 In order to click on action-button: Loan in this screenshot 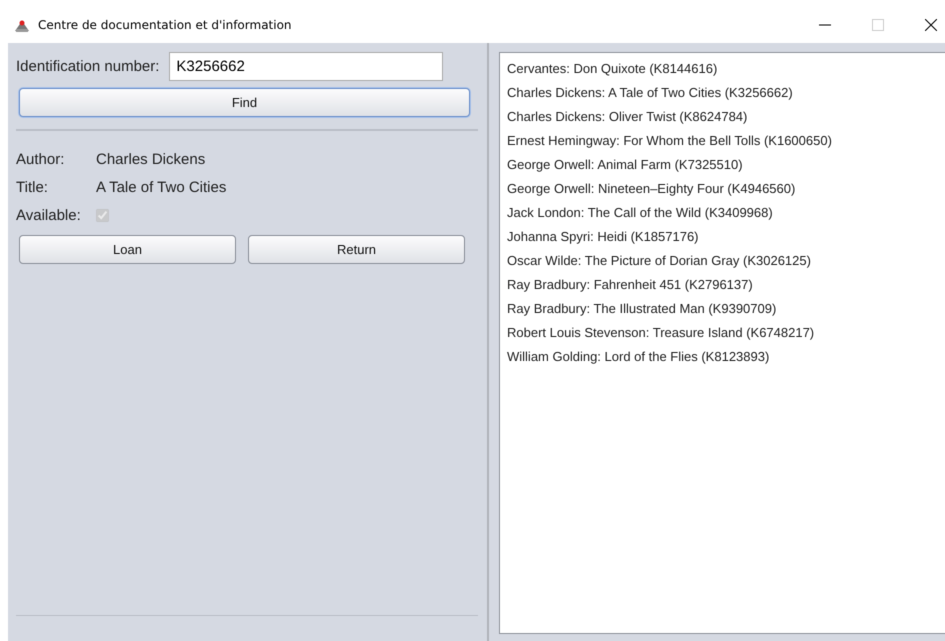, I will do `click(127, 249)`.